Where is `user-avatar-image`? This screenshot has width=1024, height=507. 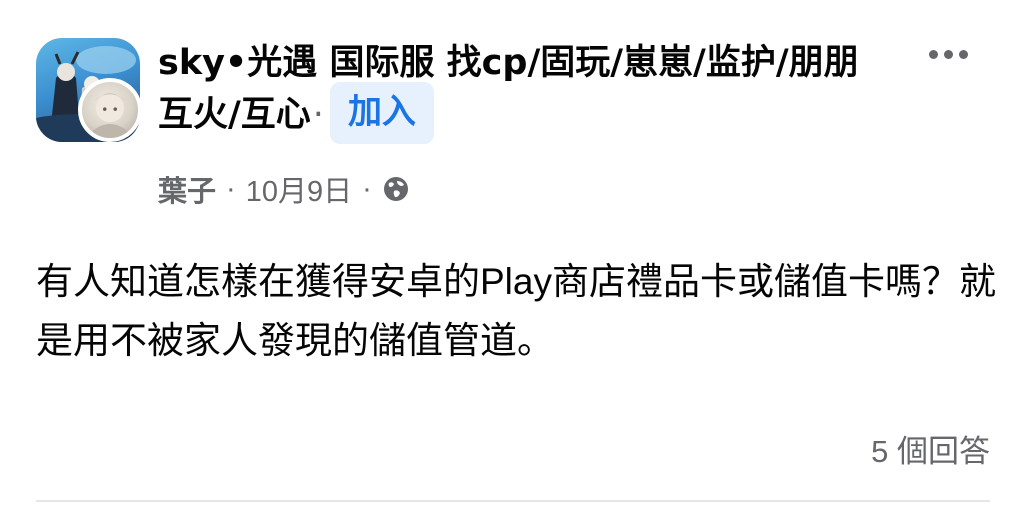
user-avatar-image is located at coordinates (110, 115).